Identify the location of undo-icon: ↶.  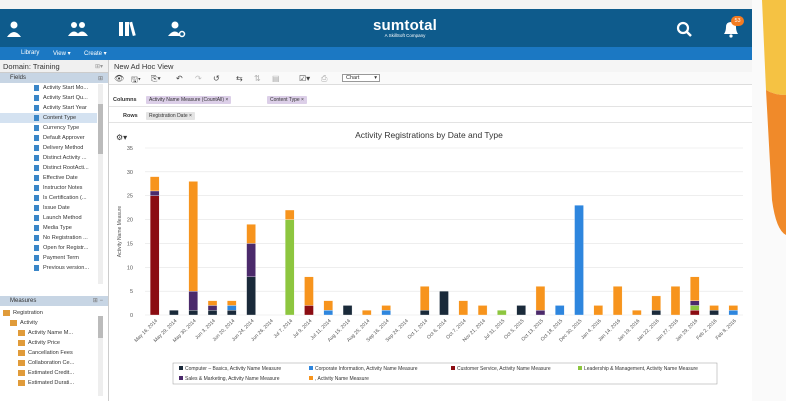
(179, 78).